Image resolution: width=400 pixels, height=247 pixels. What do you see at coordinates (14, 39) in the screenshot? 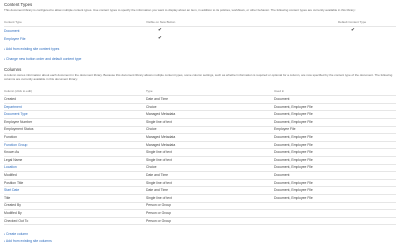
I see `ct-row-employee-file: Employee File` at bounding box center [14, 39].